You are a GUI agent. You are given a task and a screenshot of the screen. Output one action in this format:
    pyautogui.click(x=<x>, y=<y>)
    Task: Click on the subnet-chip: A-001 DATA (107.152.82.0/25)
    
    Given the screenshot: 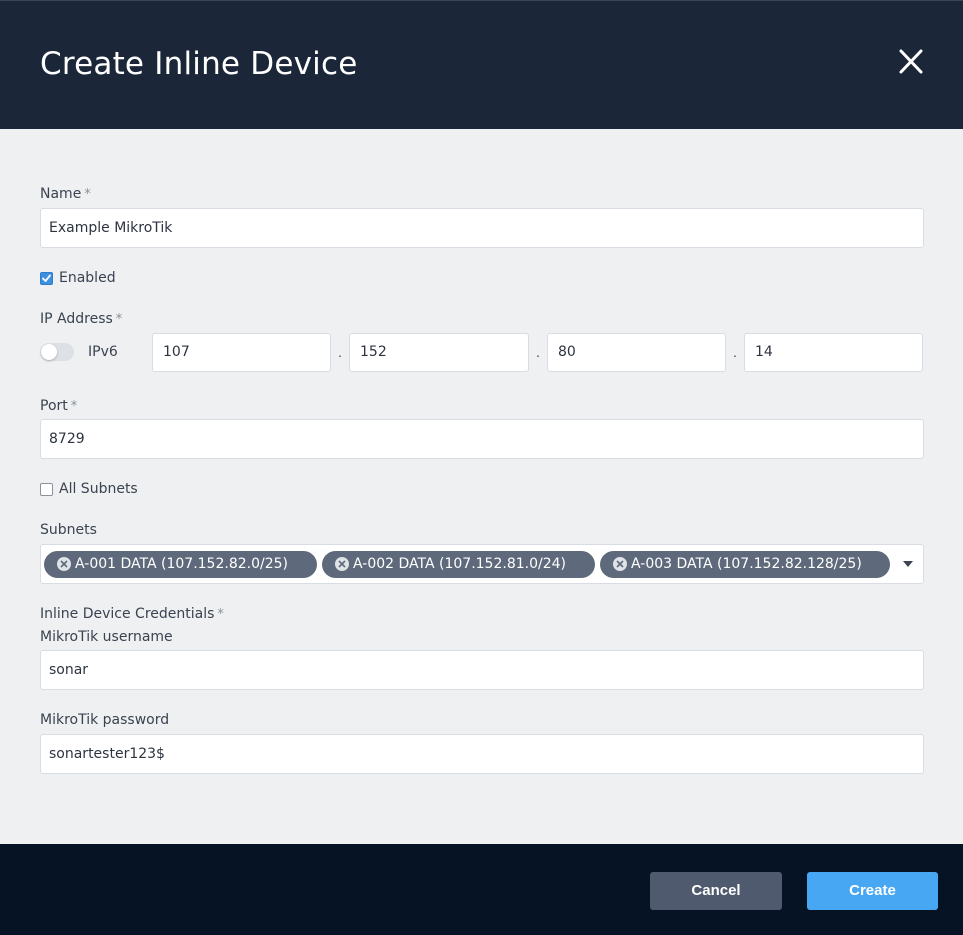 What is the action you would take?
    pyautogui.click(x=180, y=564)
    